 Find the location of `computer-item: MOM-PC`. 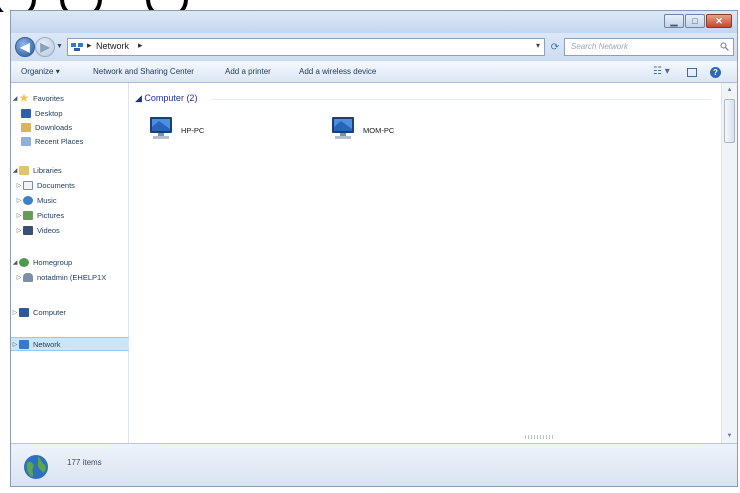

computer-item: MOM-PC is located at coordinates (389, 130).